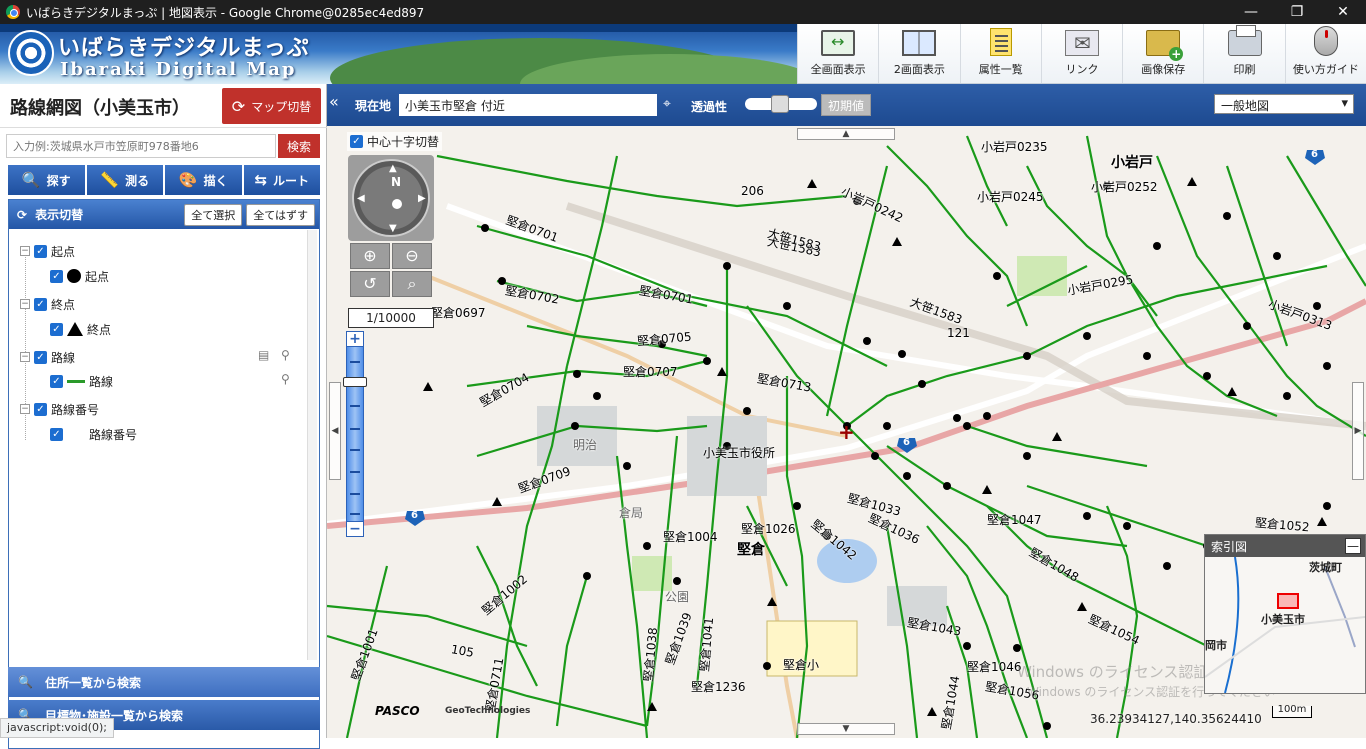 Image resolution: width=1366 pixels, height=749 pixels. Describe the element at coordinates (63, 357) in the screenshot. I see `layer-group-label: 路線` at that location.